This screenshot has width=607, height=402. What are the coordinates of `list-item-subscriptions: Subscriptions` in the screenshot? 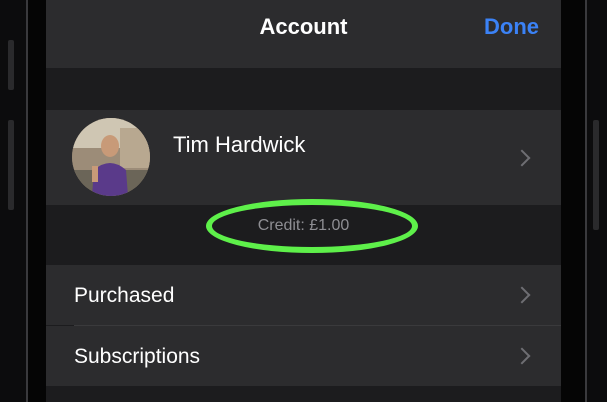 It's located at (303, 356).